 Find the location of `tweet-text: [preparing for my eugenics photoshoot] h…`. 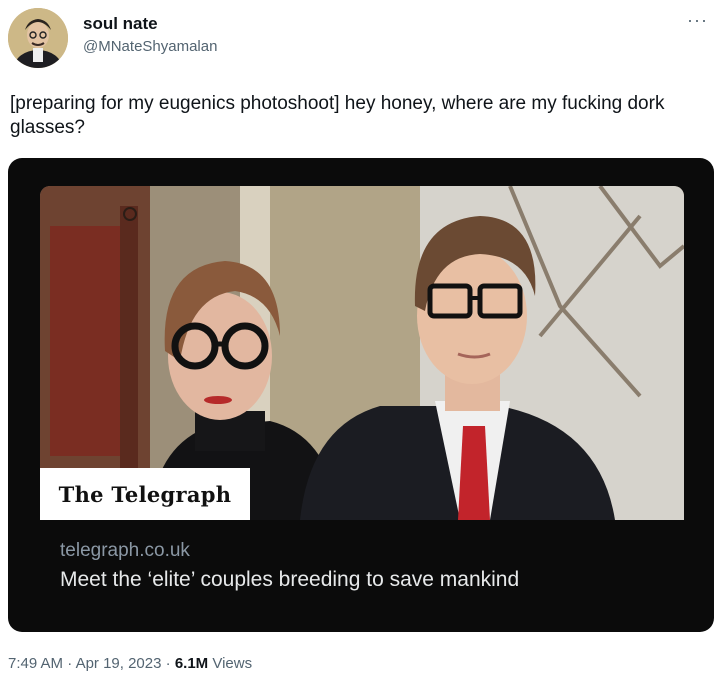

tweet-text: [preparing for my eugenics photoshoot] h… is located at coordinates (337, 115).